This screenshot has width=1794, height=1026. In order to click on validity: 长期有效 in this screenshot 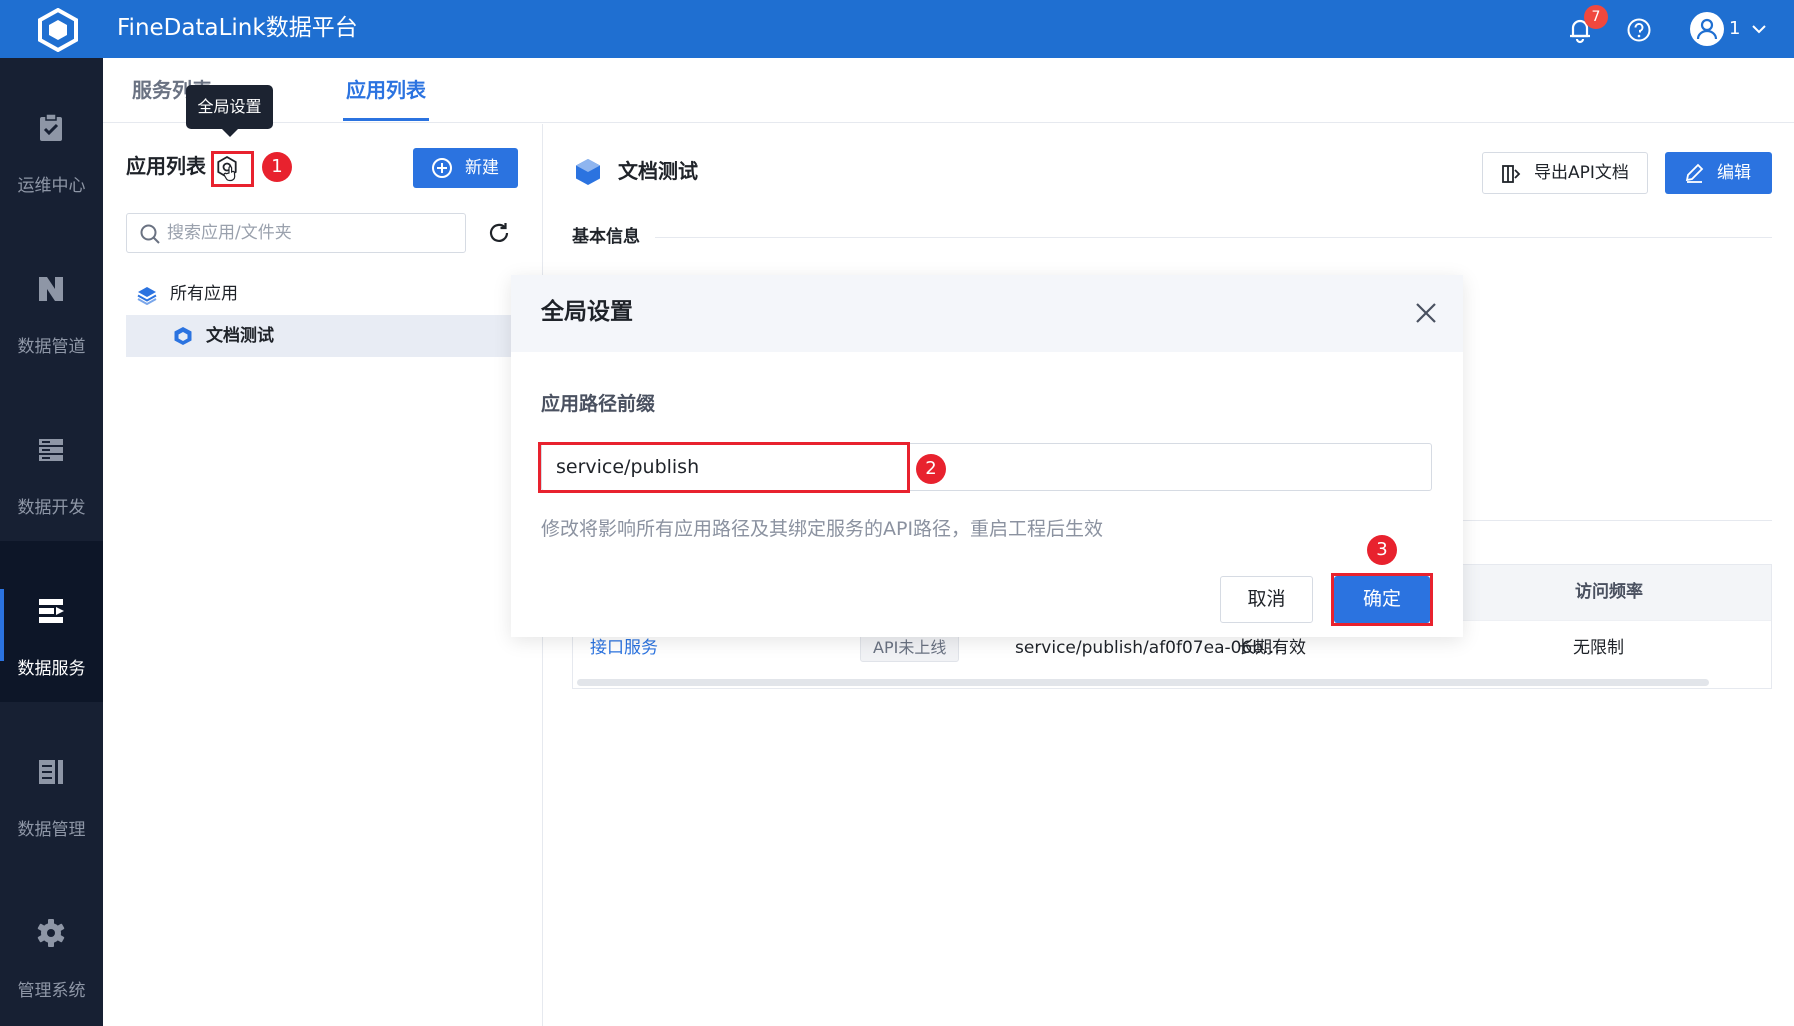, I will do `click(1272, 648)`.